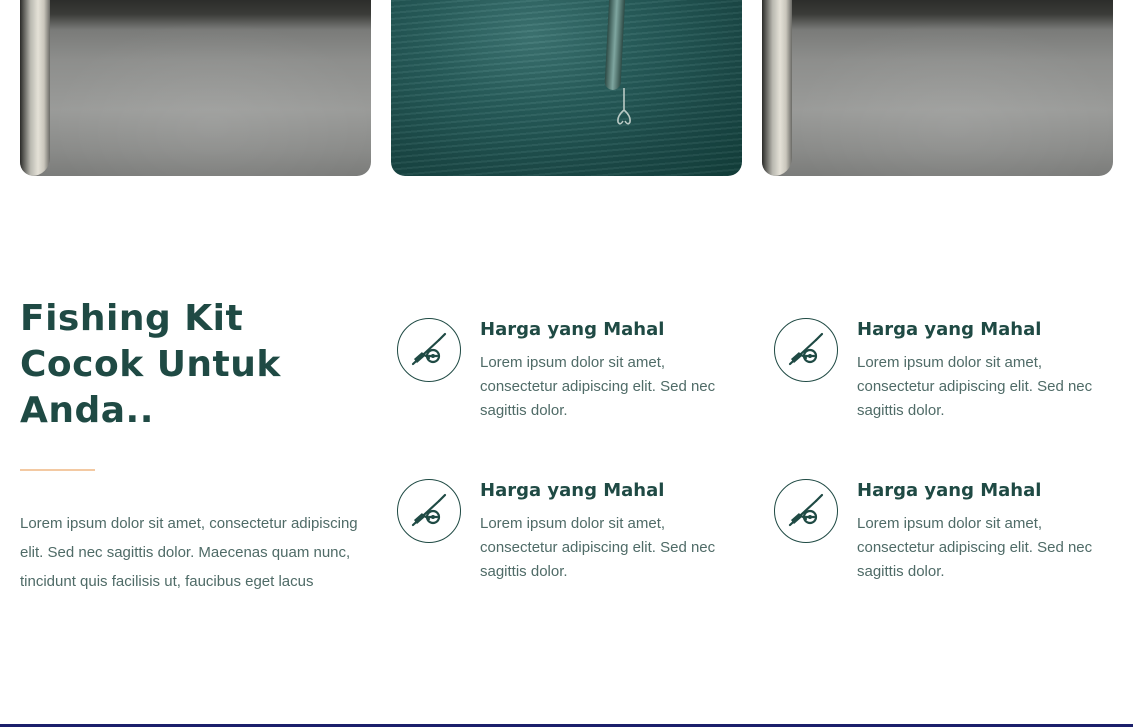  What do you see at coordinates (624, 106) in the screenshot?
I see `fishing-hook-icon` at bounding box center [624, 106].